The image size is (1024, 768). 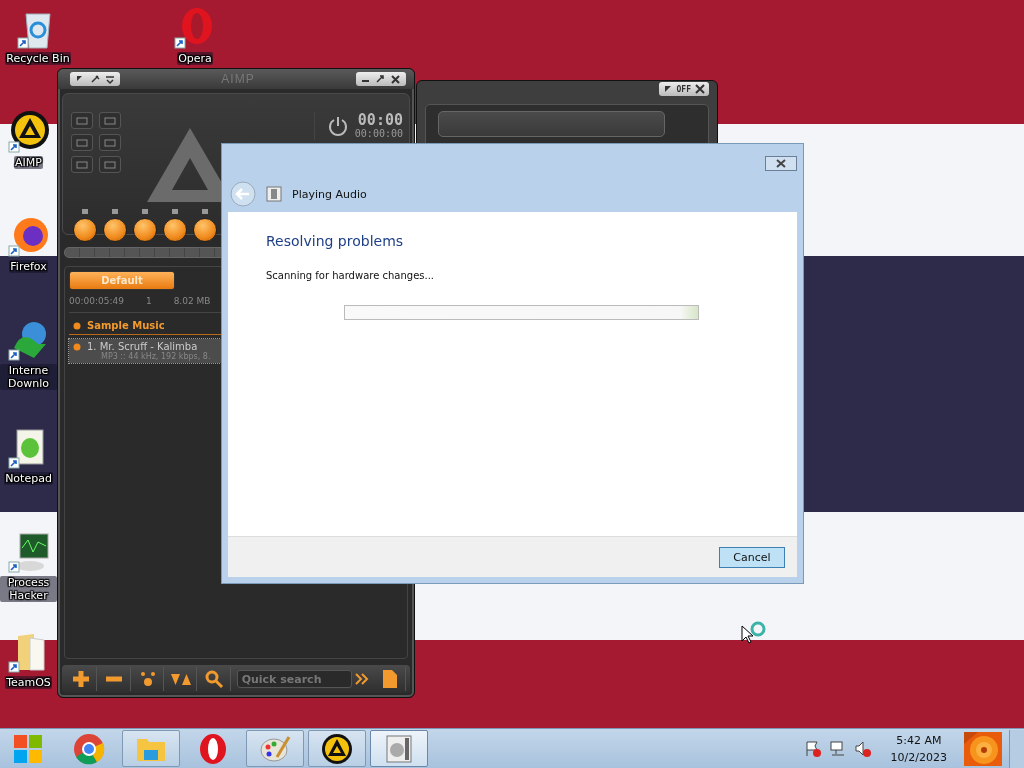 I want to click on opera-icon, so click(x=213, y=748).